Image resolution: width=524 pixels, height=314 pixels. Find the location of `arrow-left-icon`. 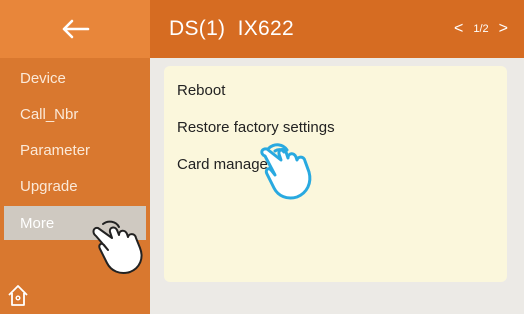

arrow-left-icon is located at coordinates (76, 29).